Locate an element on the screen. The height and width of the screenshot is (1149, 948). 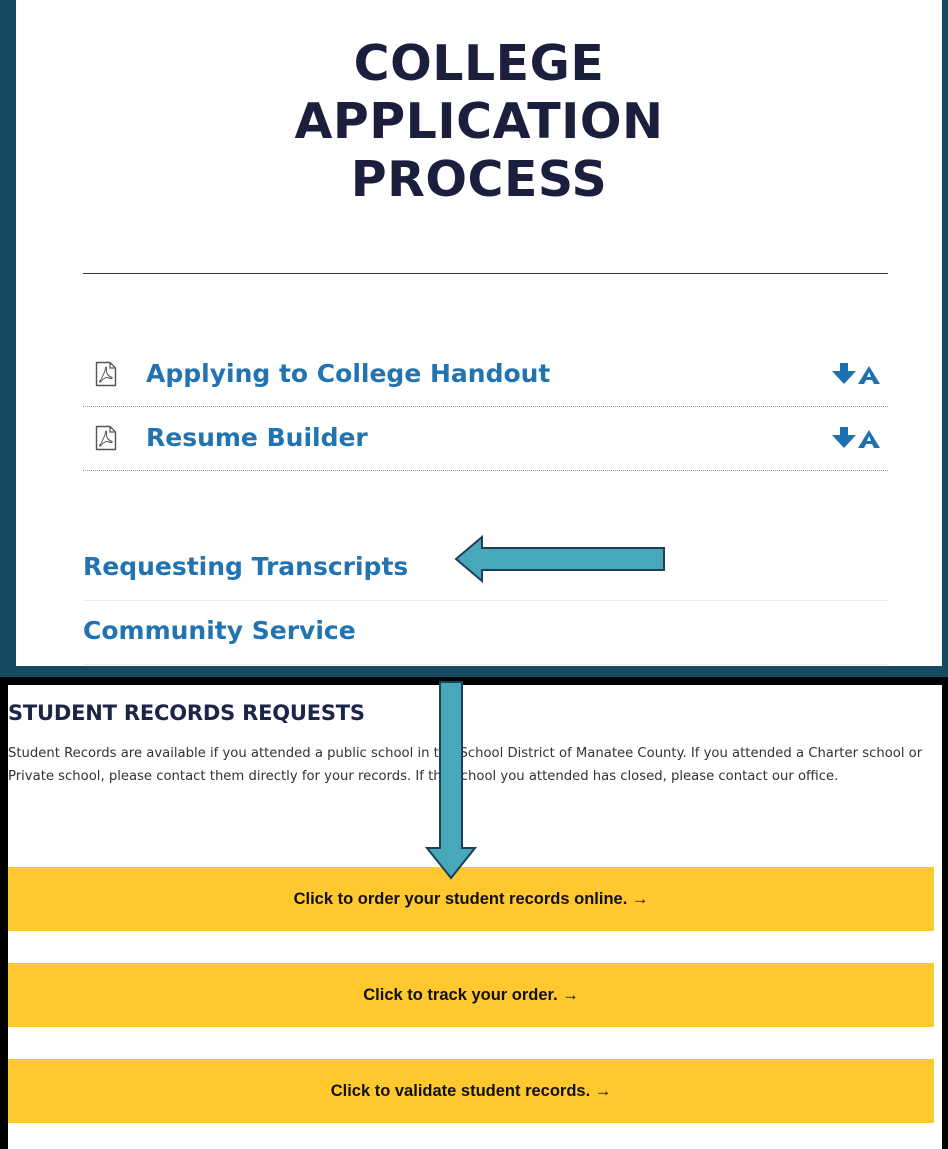
document-row: Applying to College Handout is located at coordinates (485, 374).